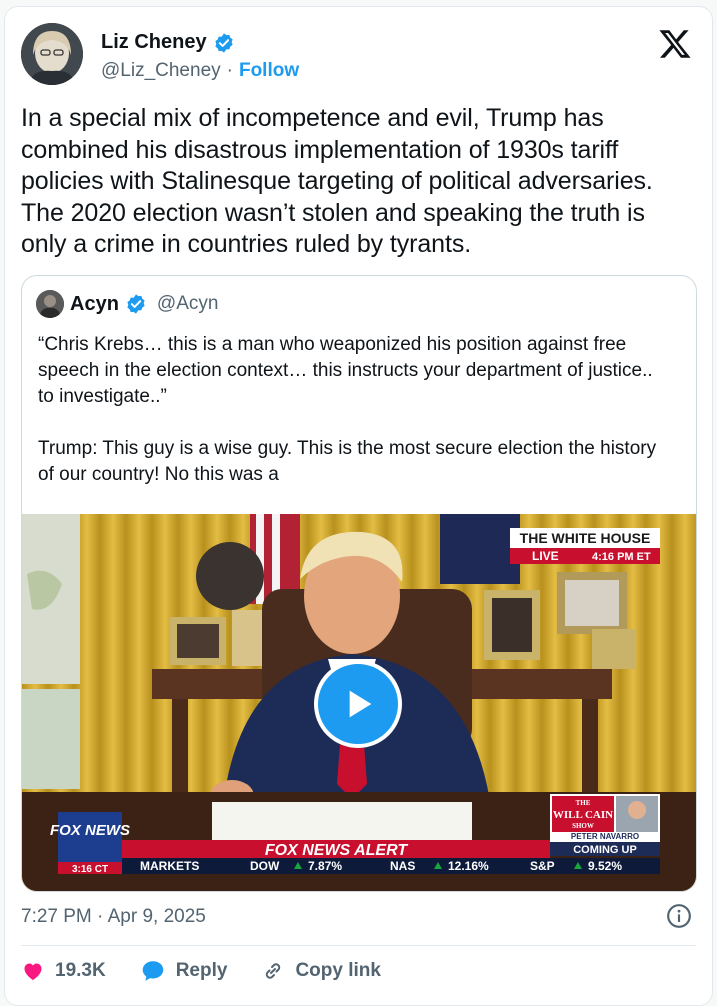 Image resolution: width=717 pixels, height=1006 pixels. What do you see at coordinates (338, 970) in the screenshot?
I see `copy-link-label: Copy link` at bounding box center [338, 970].